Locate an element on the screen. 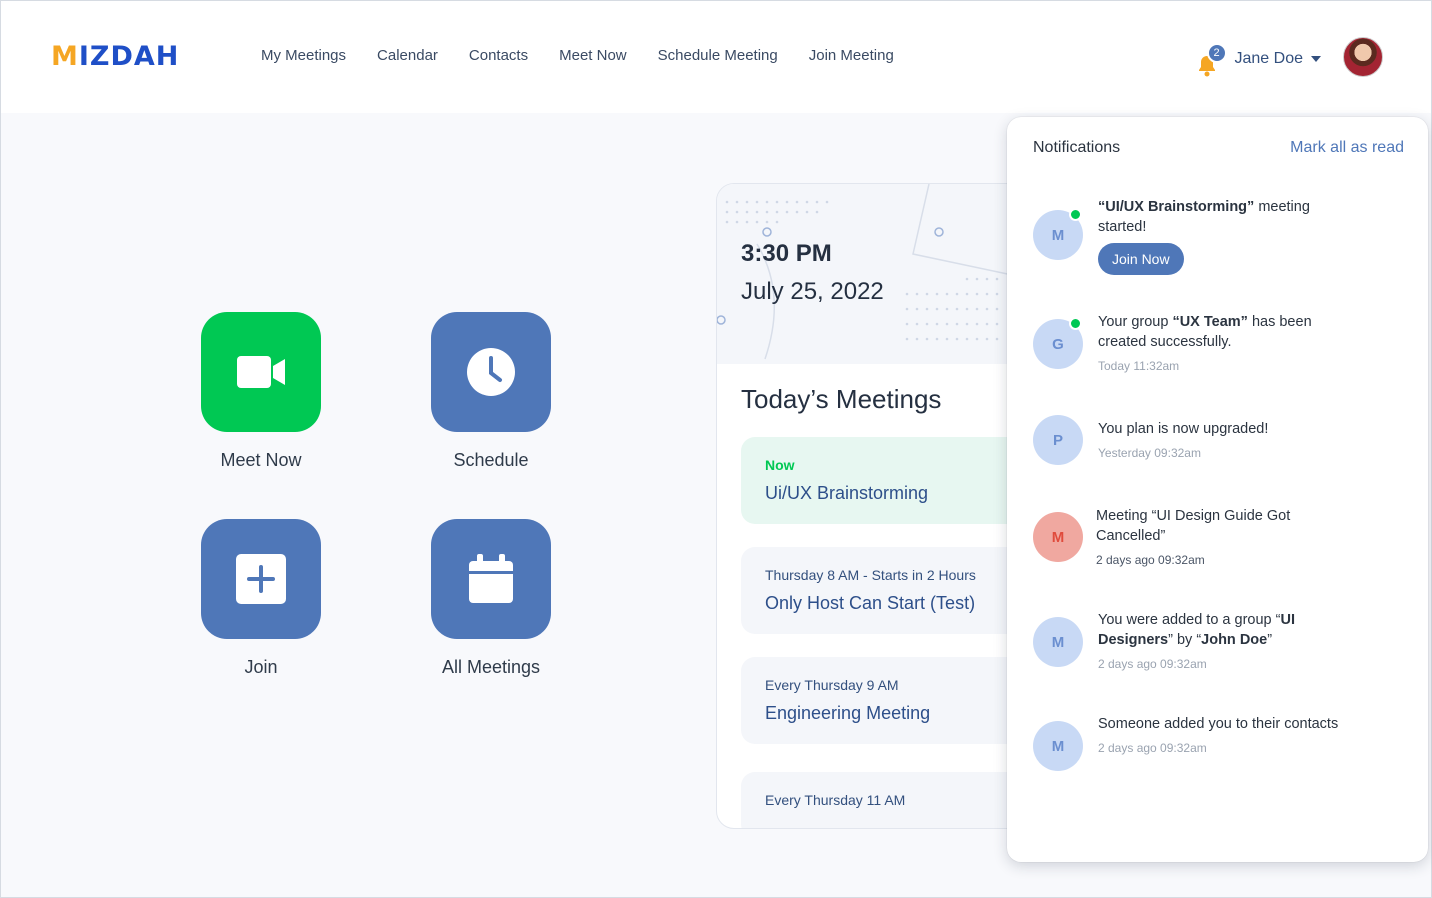 The height and width of the screenshot is (898, 1432). mark-all-read-link: Mark all as read is located at coordinates (1347, 148).